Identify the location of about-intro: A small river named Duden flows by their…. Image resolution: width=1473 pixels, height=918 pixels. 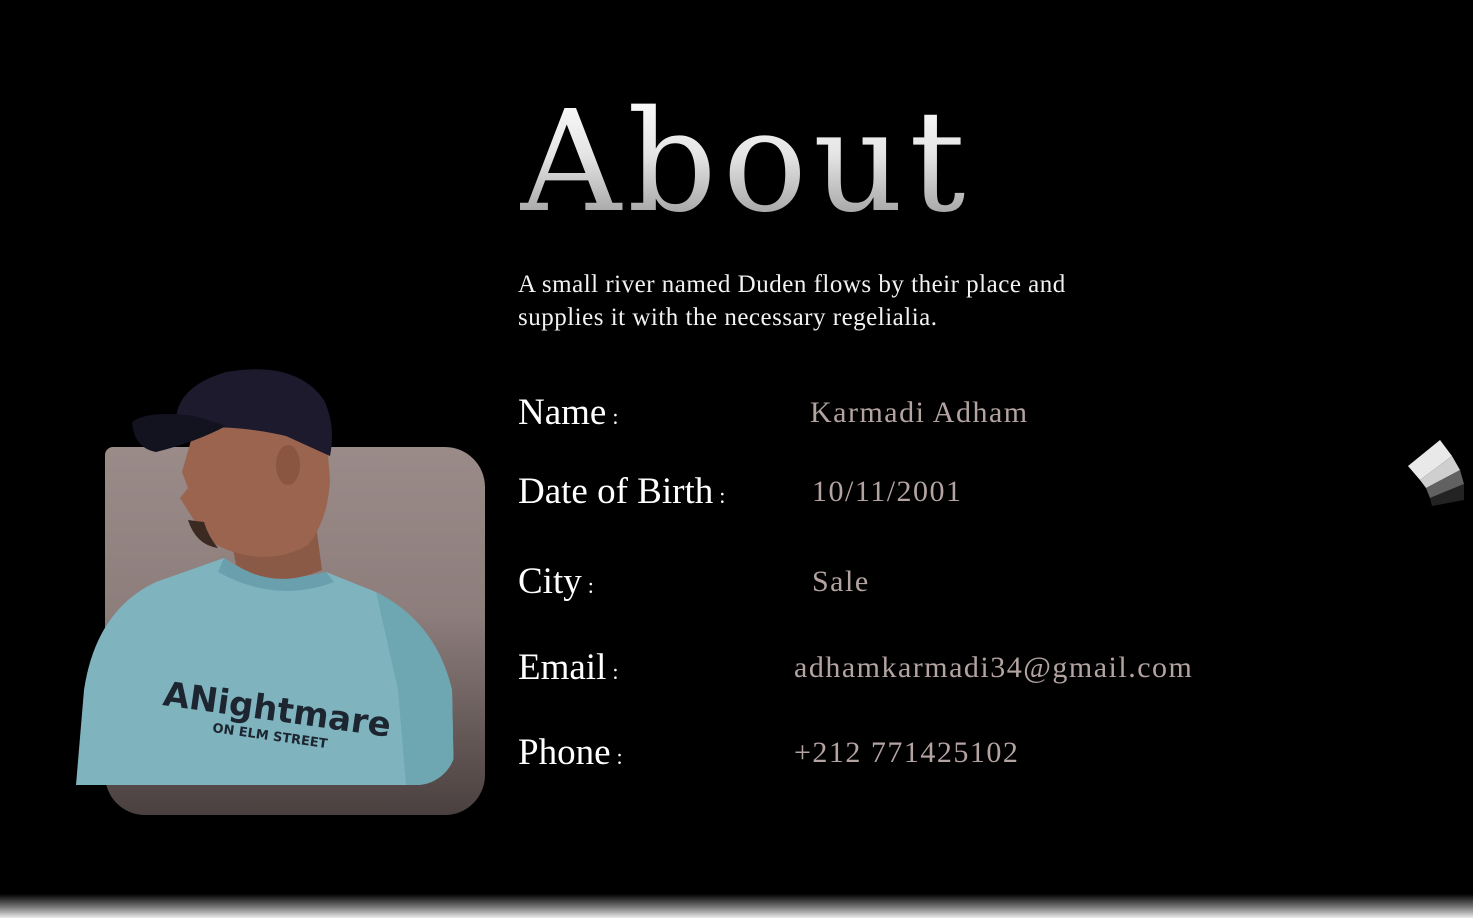
(792, 301).